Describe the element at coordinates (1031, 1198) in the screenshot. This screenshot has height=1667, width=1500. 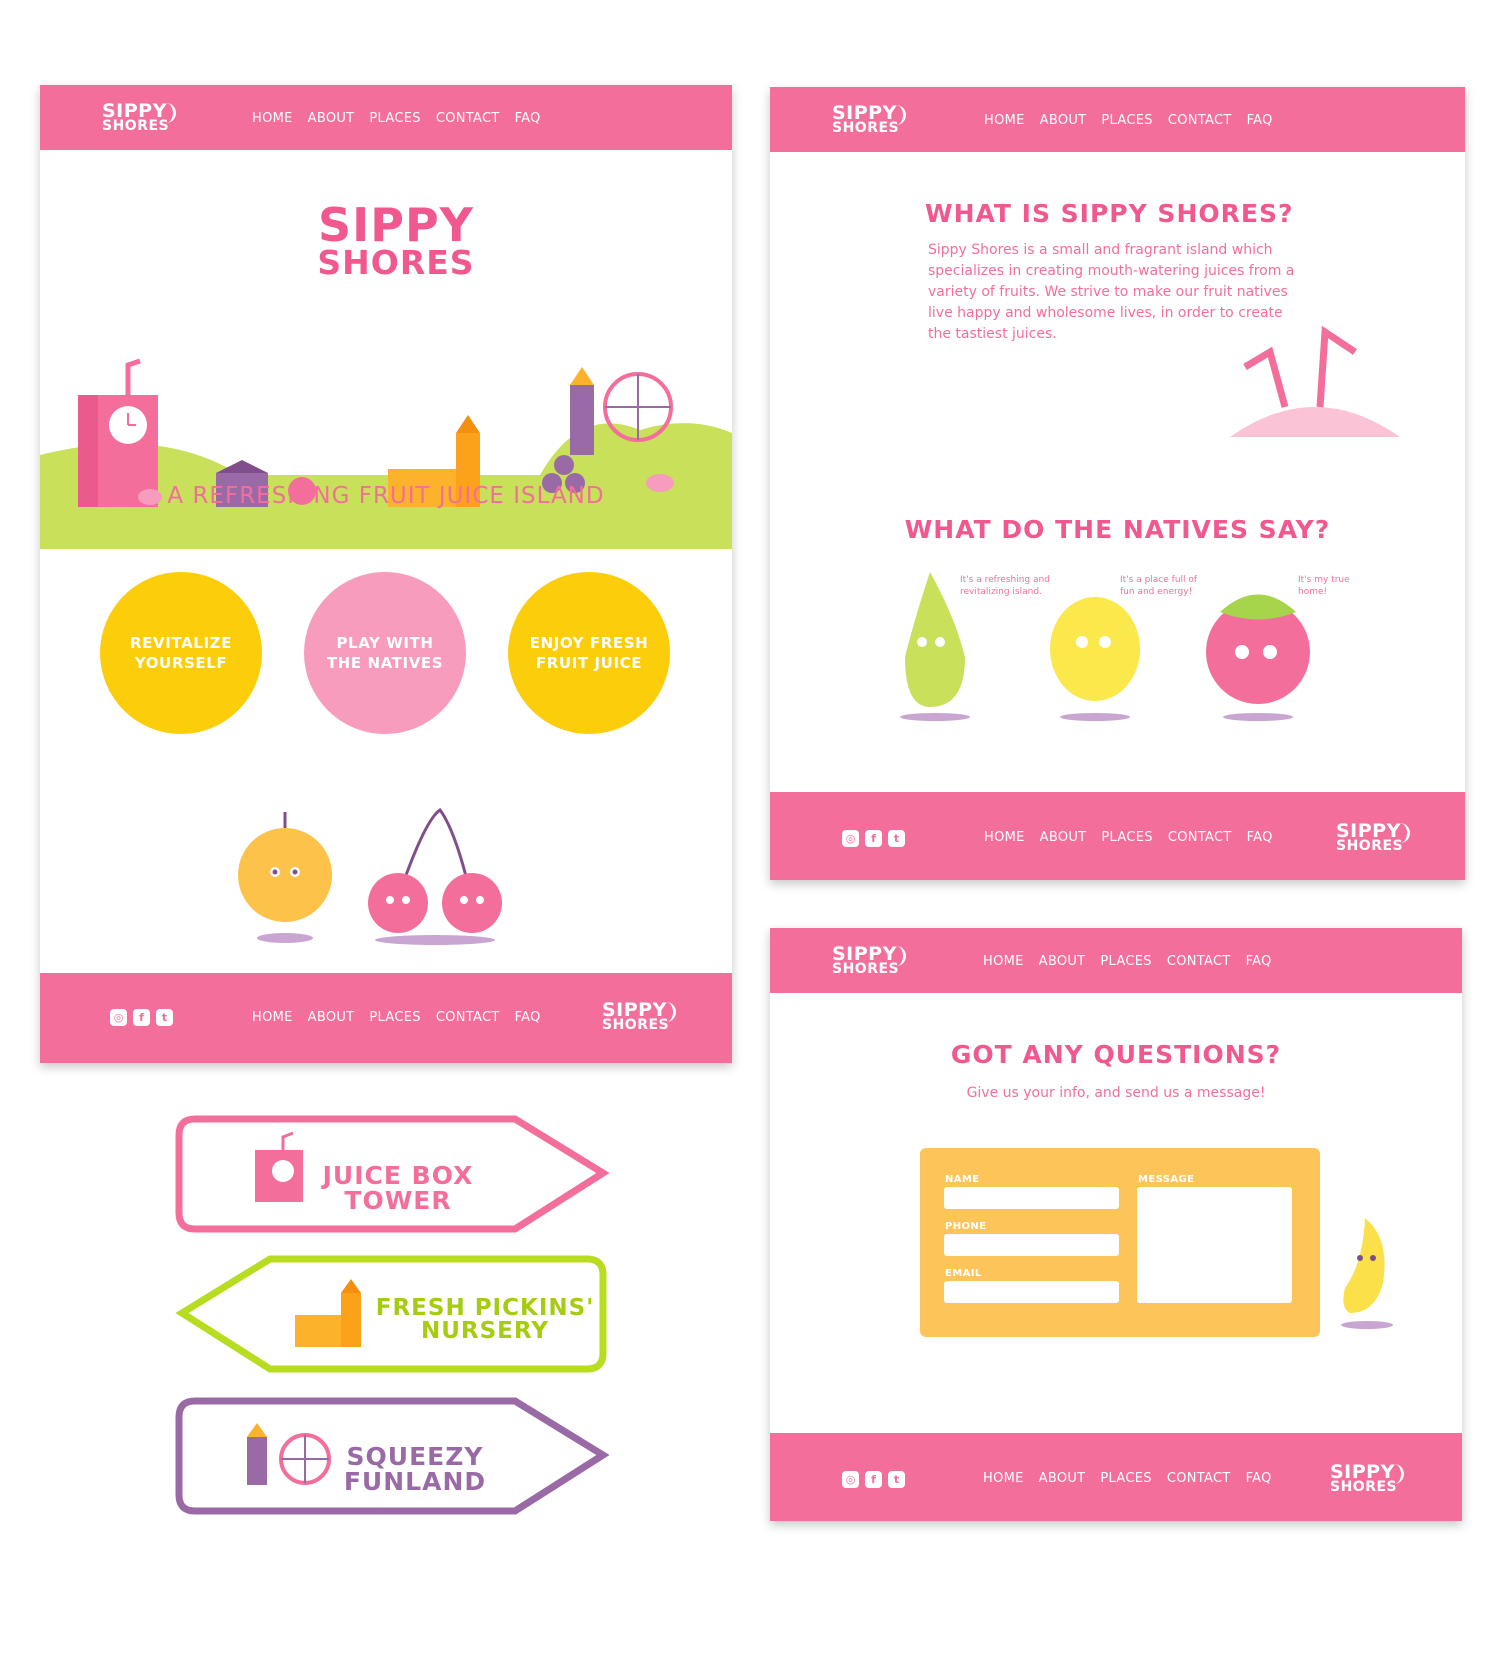
I see `name-field` at that location.